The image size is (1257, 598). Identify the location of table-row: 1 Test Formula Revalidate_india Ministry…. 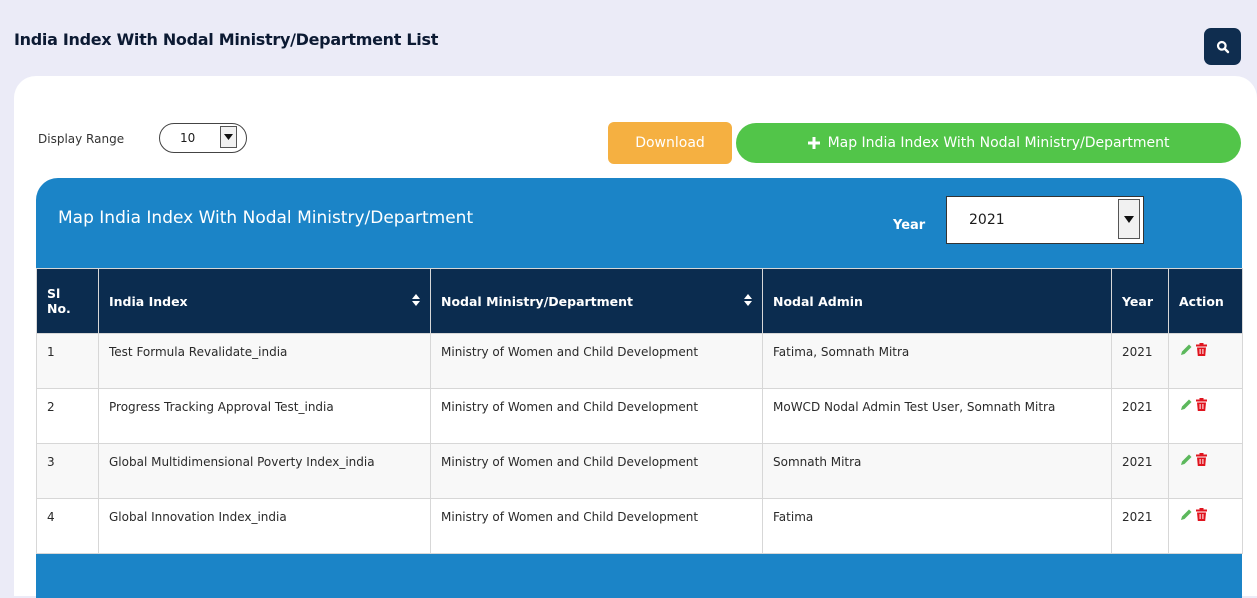
(639, 361).